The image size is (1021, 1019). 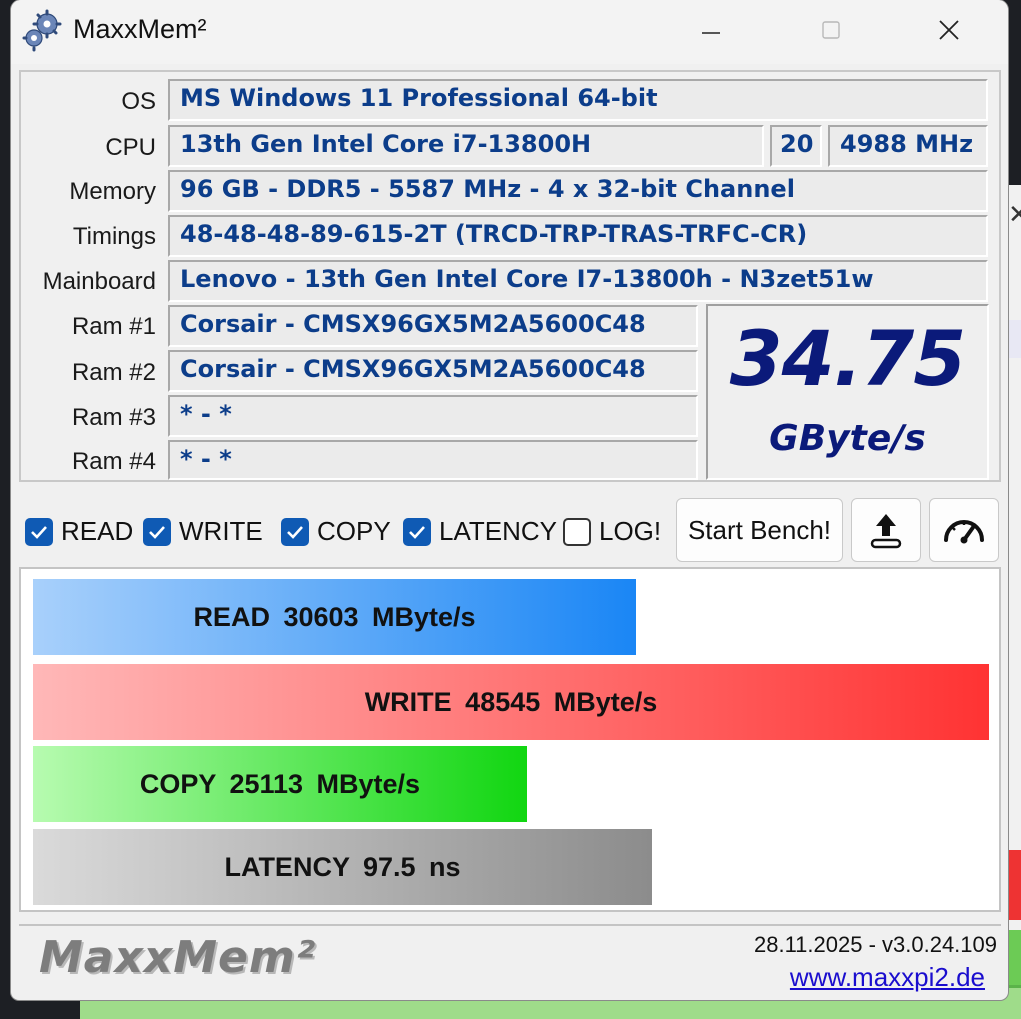 What do you see at coordinates (112, 191) in the screenshot?
I see `memory-label: Memory` at bounding box center [112, 191].